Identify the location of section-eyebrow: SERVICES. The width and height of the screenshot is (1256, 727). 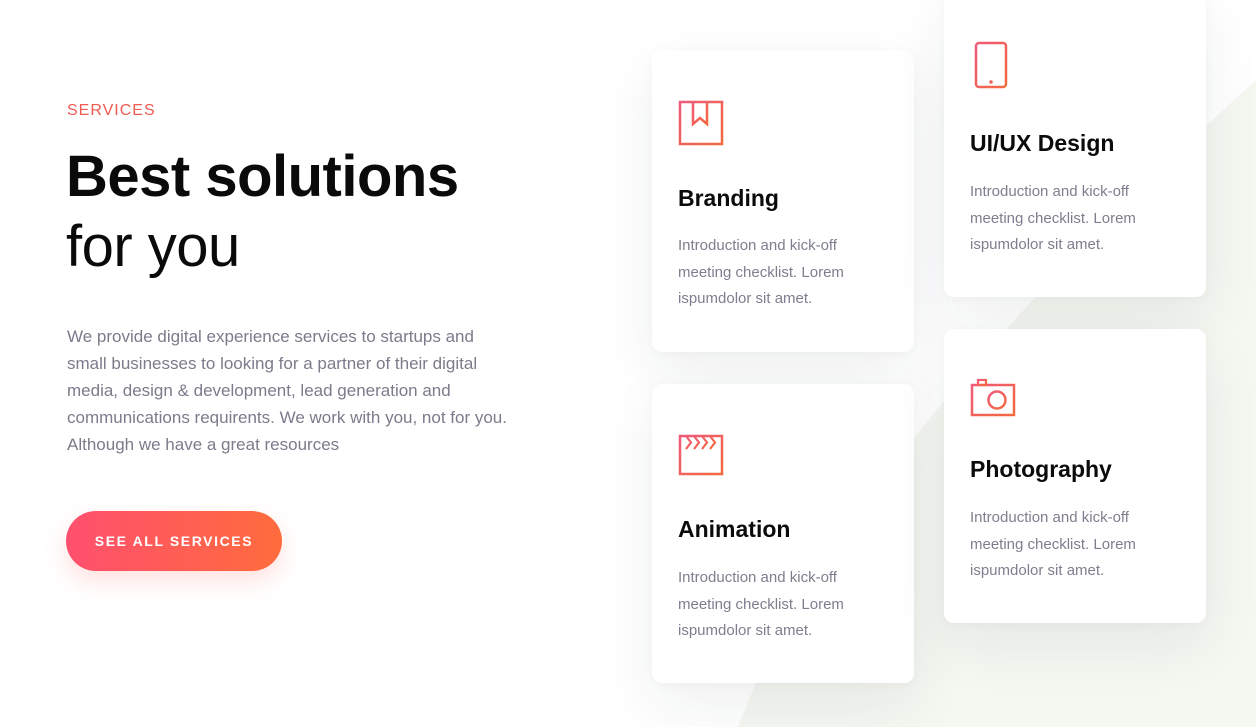
(111, 110).